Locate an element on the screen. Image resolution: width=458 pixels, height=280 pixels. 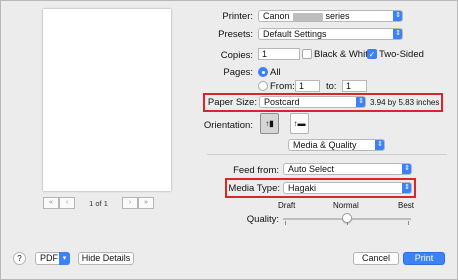
feed-from-value: Auto Select is located at coordinates (311, 169).